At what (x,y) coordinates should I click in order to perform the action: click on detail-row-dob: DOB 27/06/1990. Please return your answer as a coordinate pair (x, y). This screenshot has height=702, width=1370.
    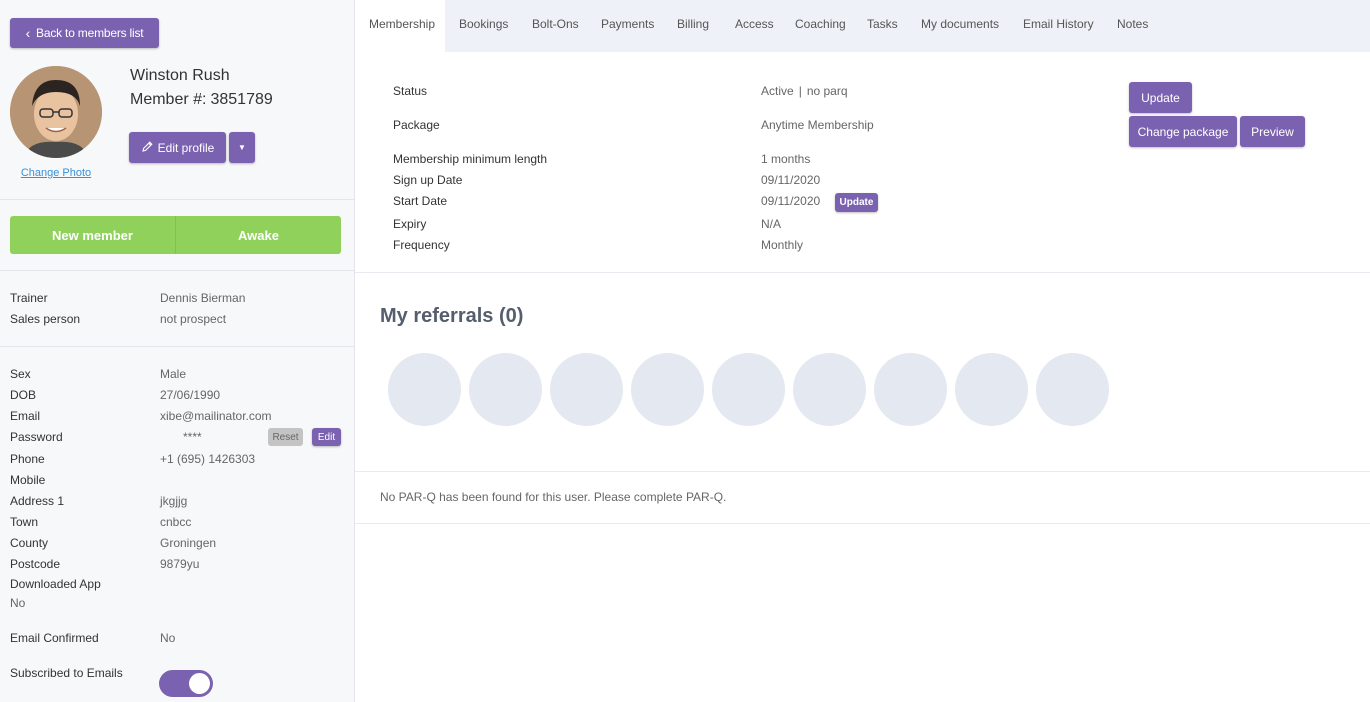
    Looking at the image, I should click on (177, 398).